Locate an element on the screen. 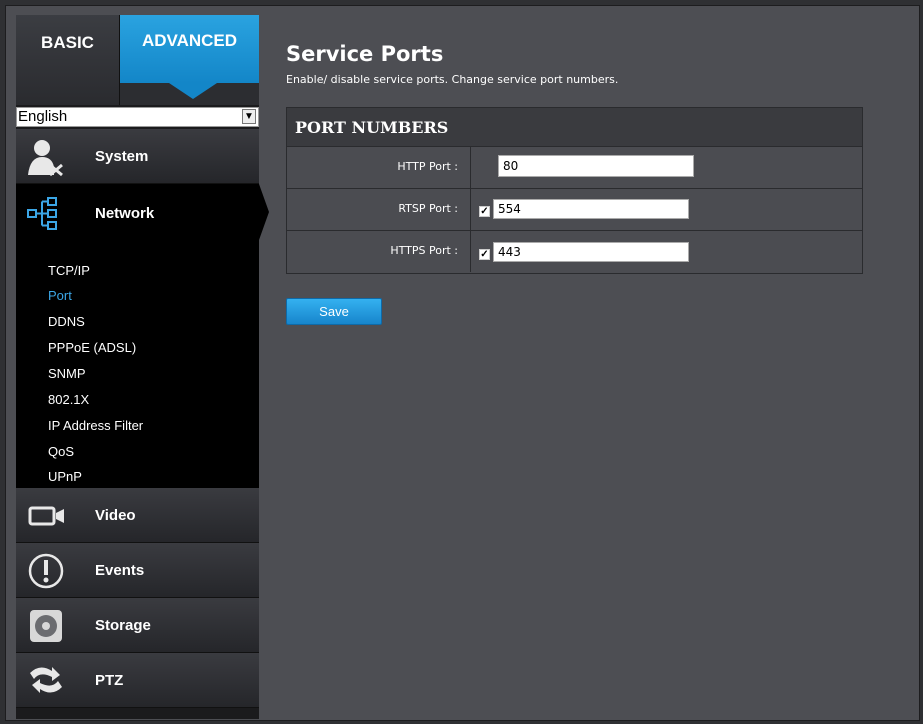  menu-item-network: Network is located at coordinates (137, 213).